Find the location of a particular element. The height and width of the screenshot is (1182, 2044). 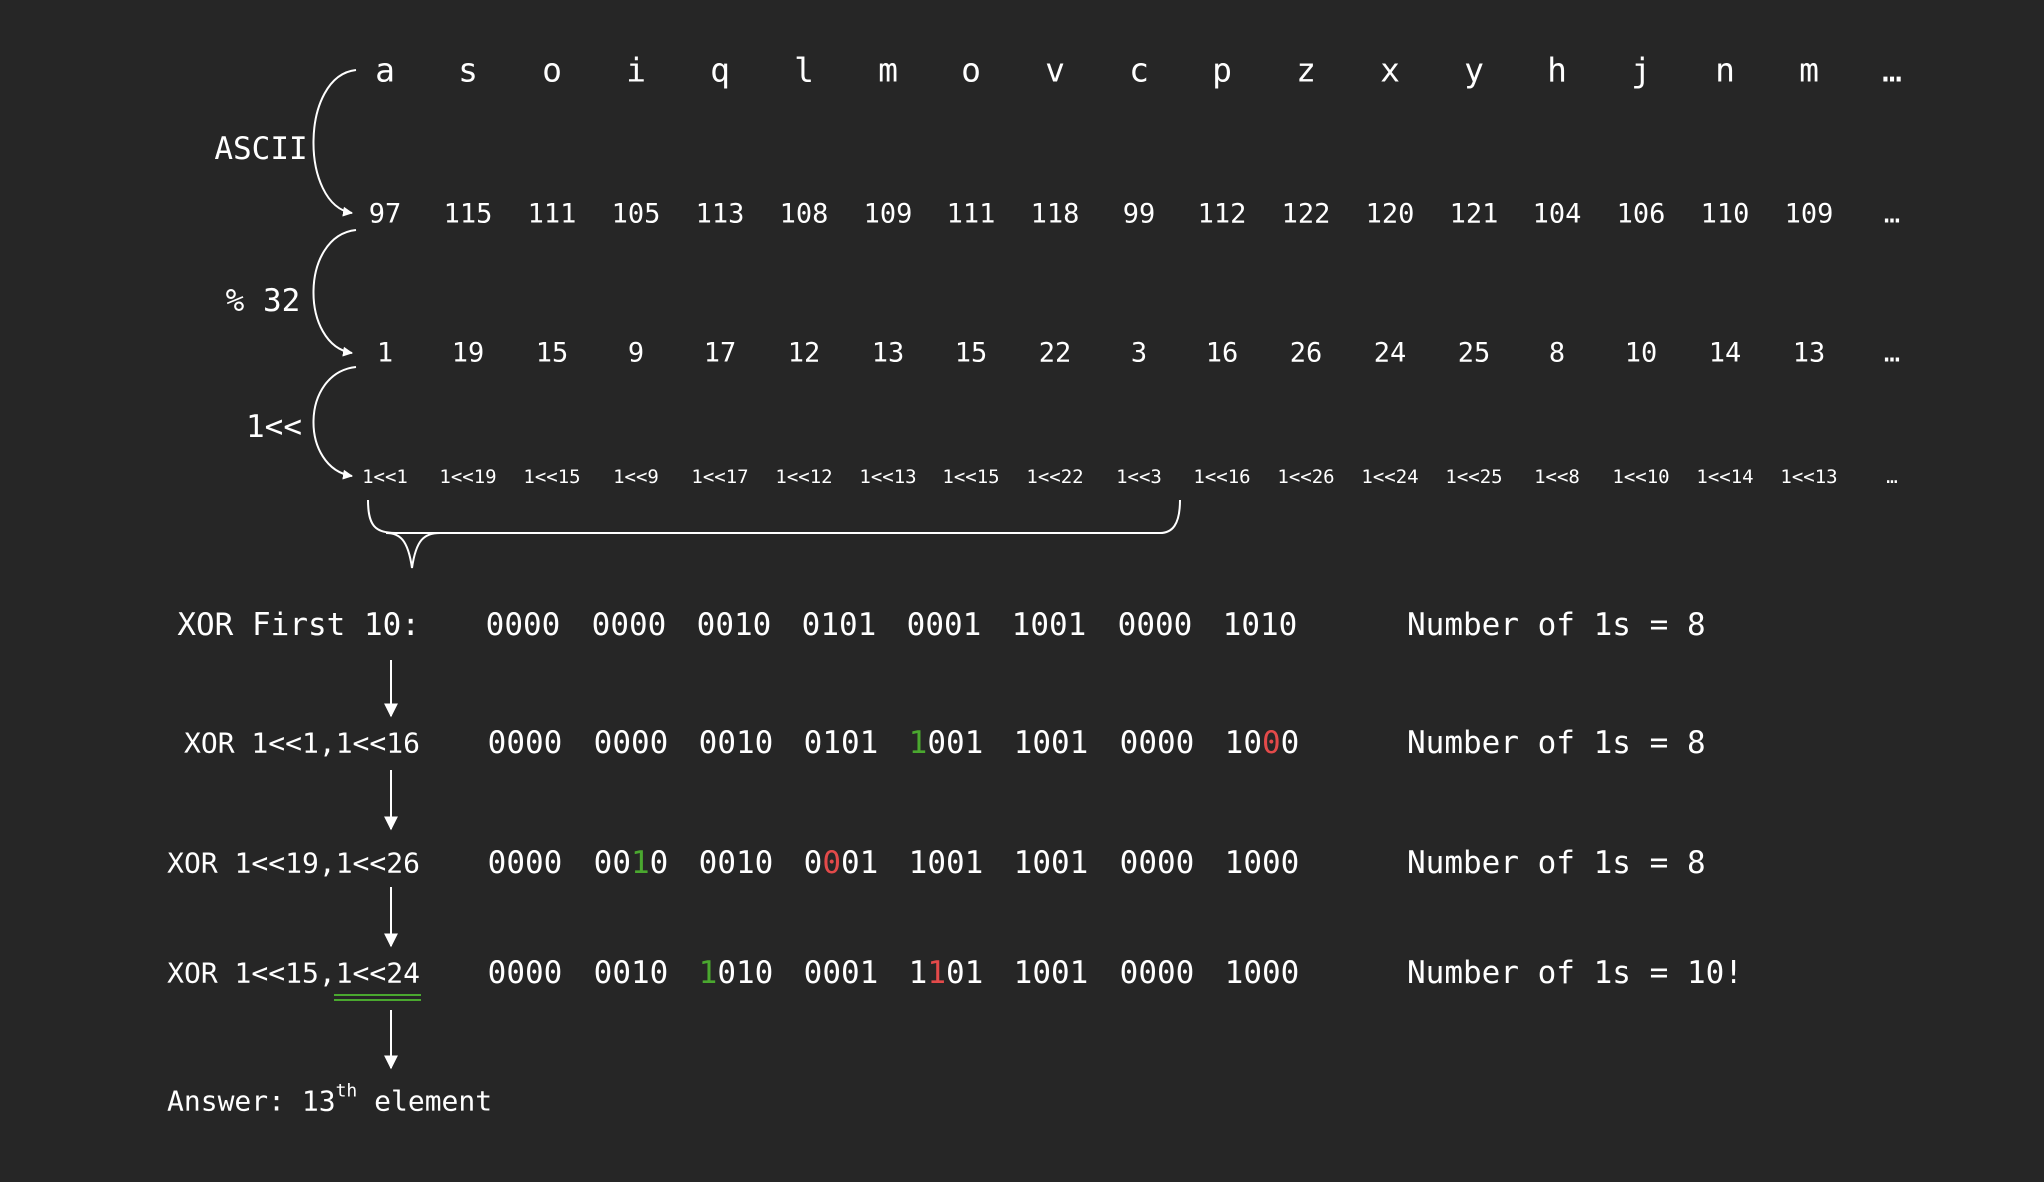

mod32-cell: 15 is located at coordinates (552, 353).